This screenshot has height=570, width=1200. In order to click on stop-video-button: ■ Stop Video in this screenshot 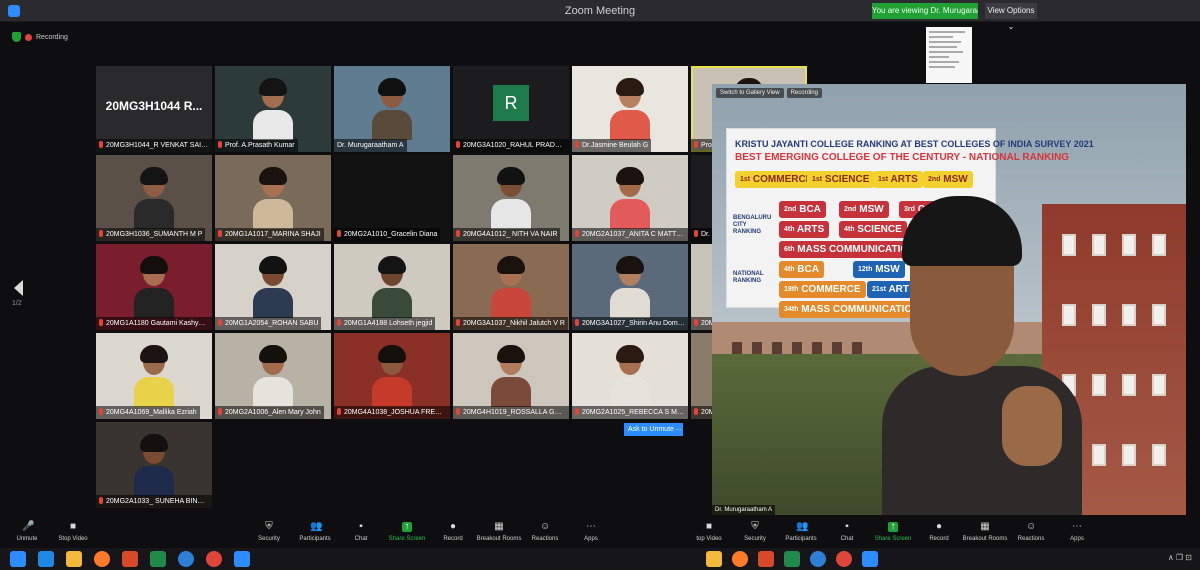, I will do `click(73, 534)`.